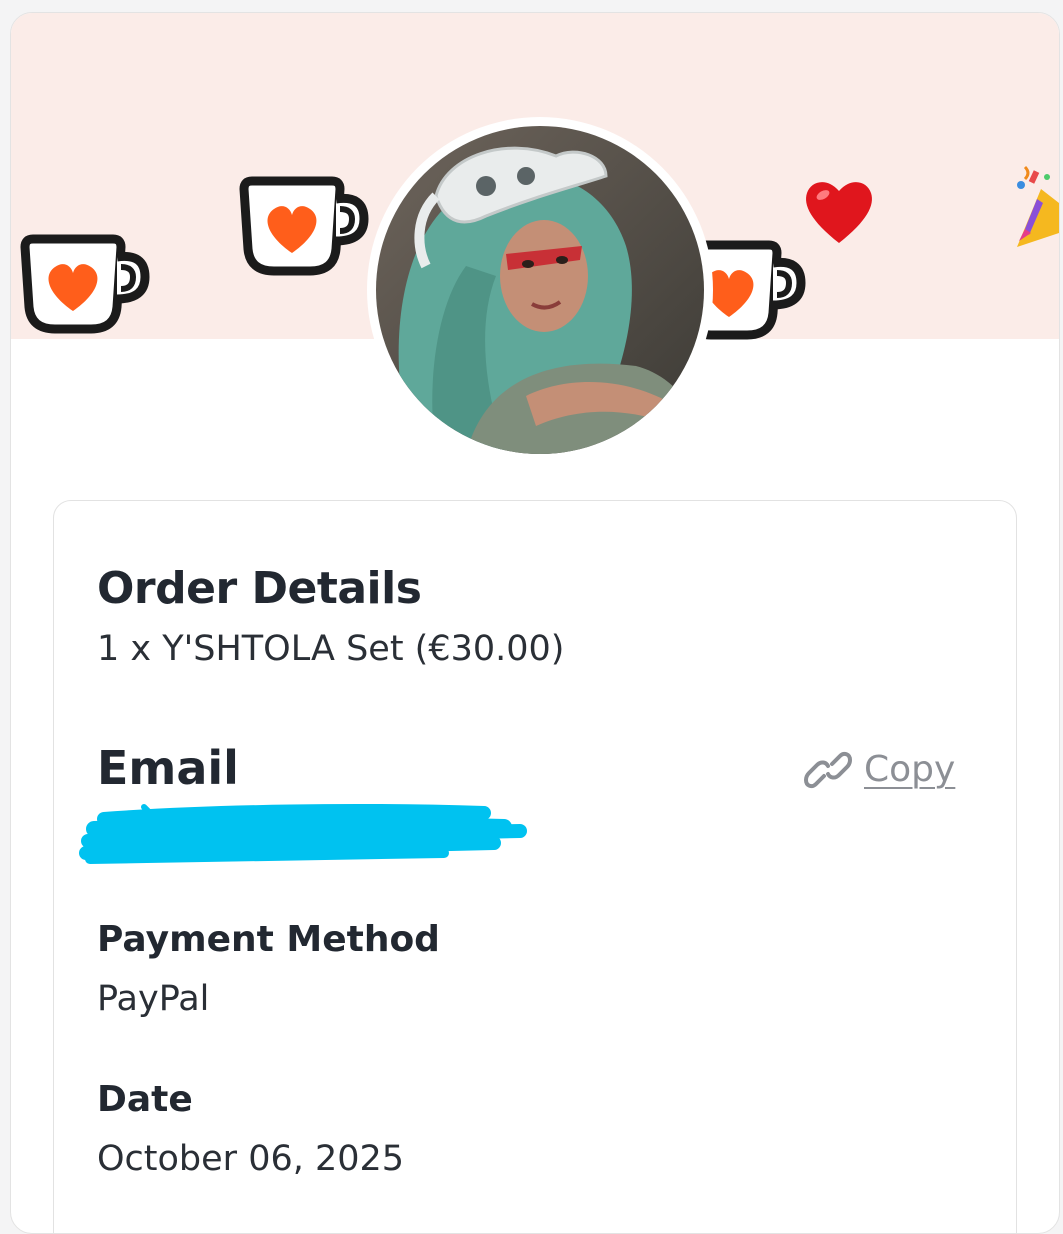 This screenshot has height=1234, width=1063. I want to click on email-redaction-scribble, so click(303, 834).